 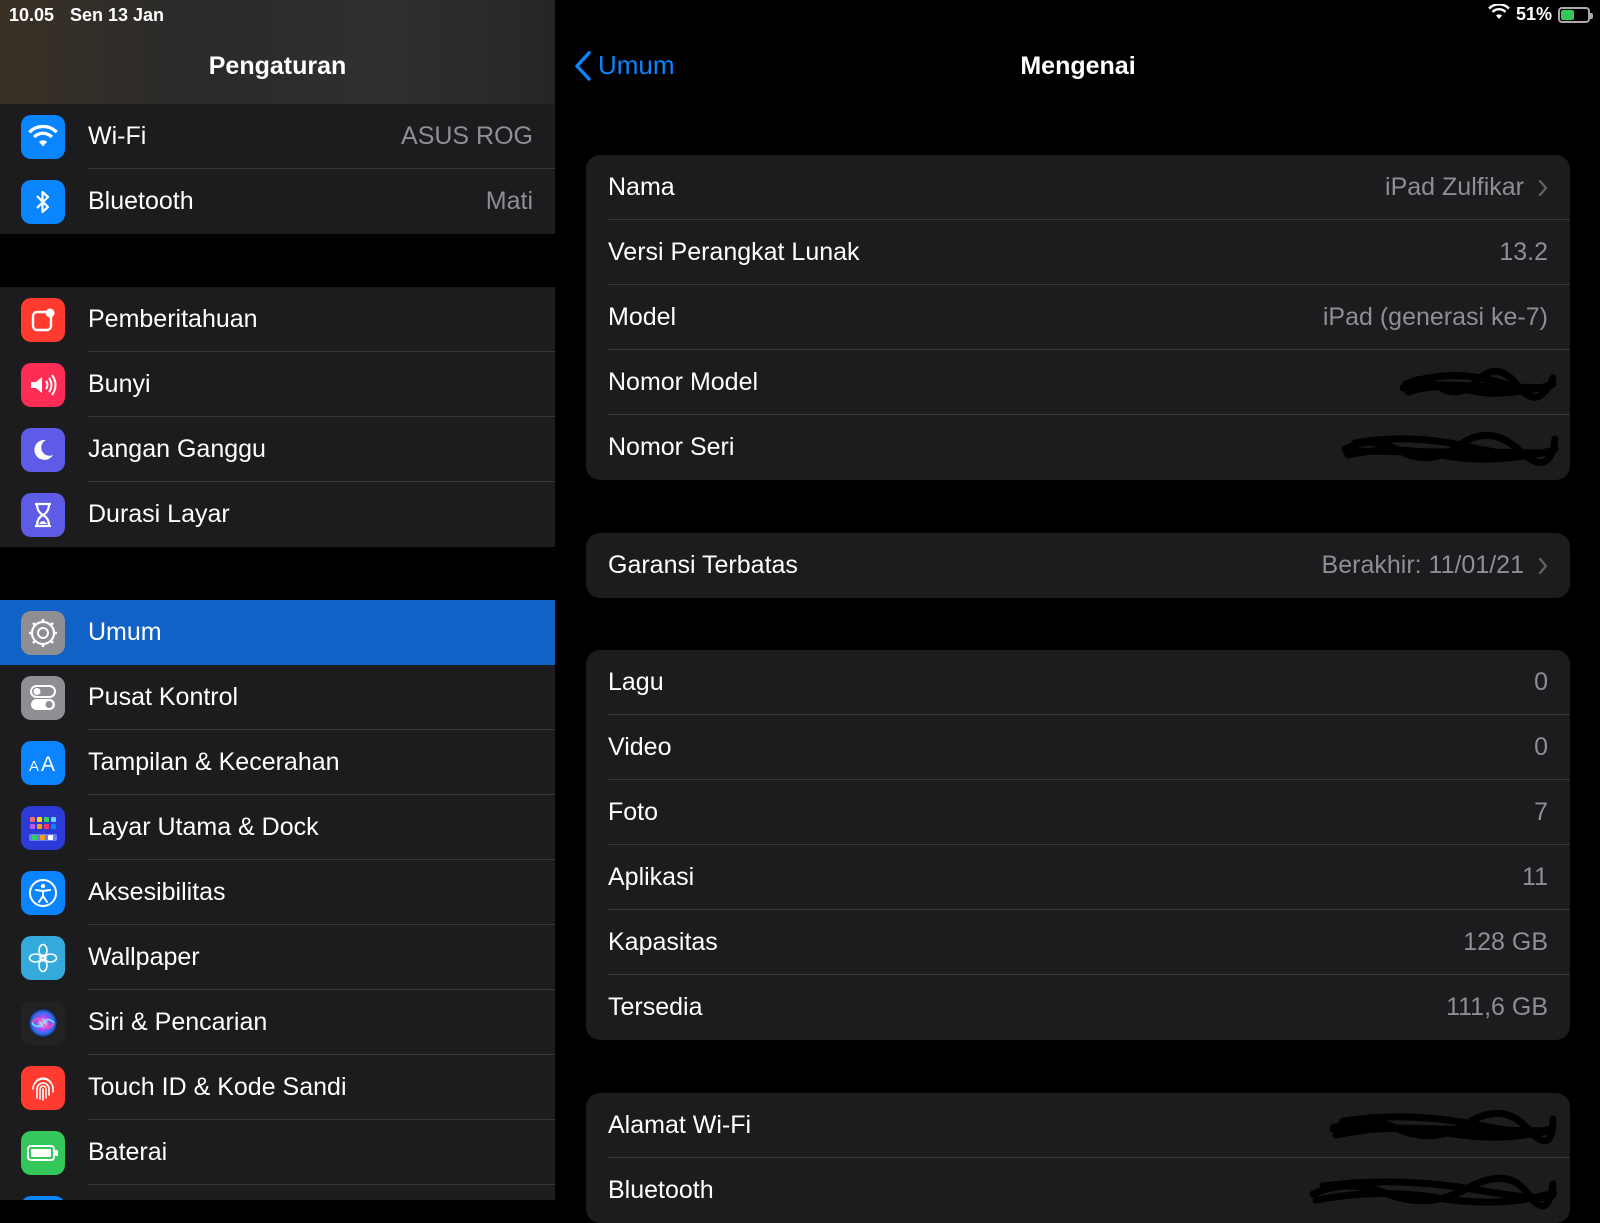 I want to click on row-label: Lagu, so click(x=636, y=682).